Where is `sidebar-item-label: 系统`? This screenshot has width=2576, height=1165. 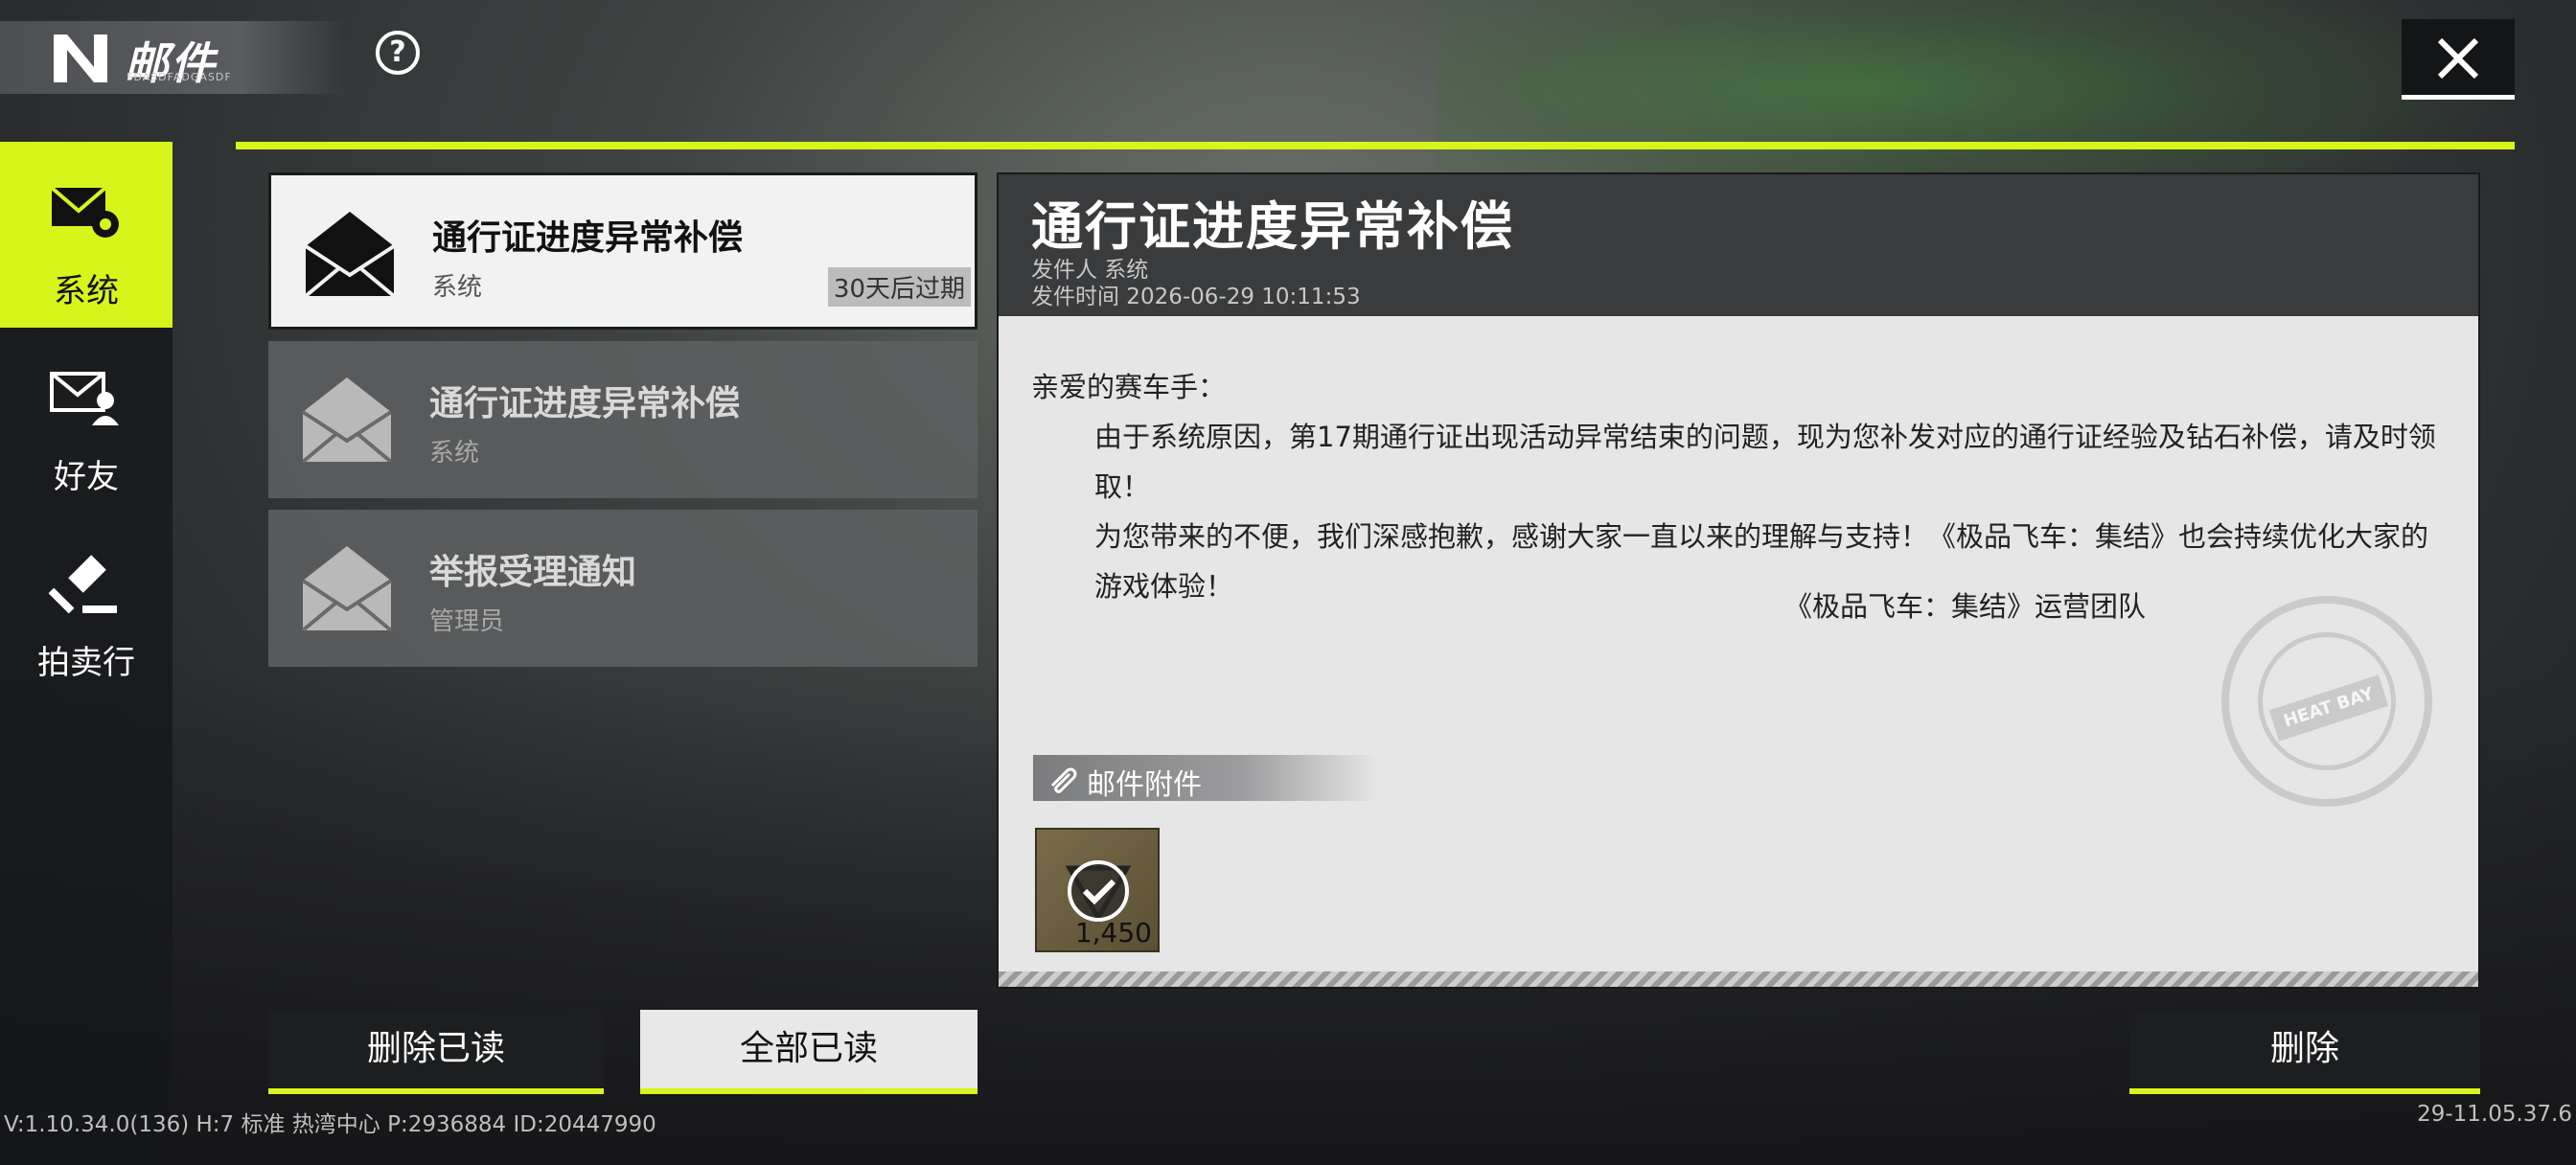
sidebar-item-label: 系统 is located at coordinates (86, 291).